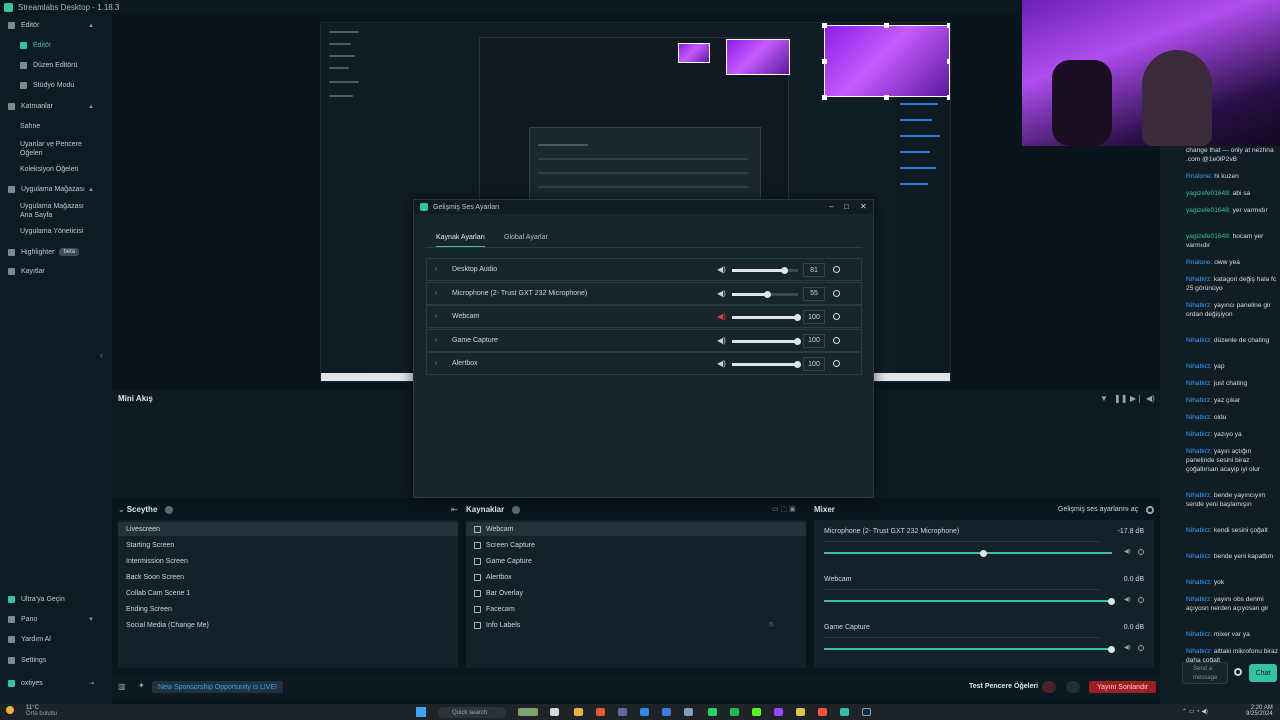 Image resolution: width=1280 pixels, height=720 pixels. What do you see at coordinates (101, 355) in the screenshot?
I see `collapse-sidebar-icon: ‹` at bounding box center [101, 355].